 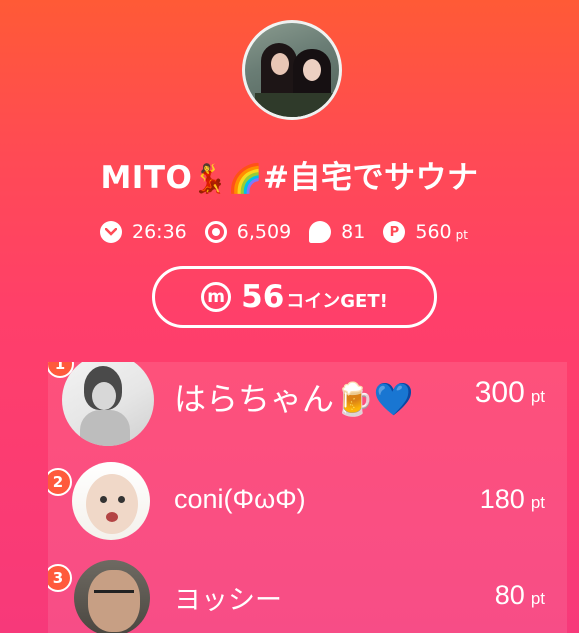 What do you see at coordinates (60, 578) in the screenshot?
I see `rank-badge: 3` at bounding box center [60, 578].